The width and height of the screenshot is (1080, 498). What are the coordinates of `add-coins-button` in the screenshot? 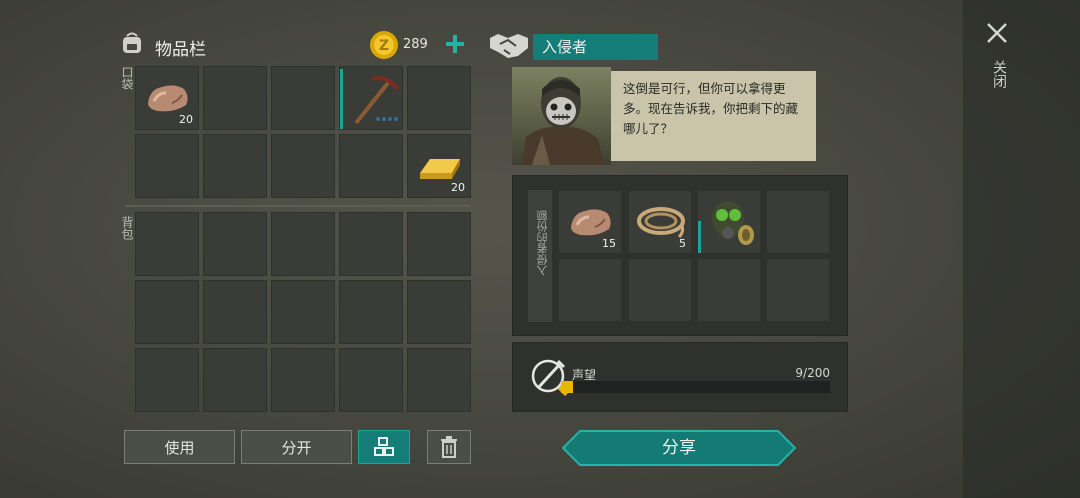 It's located at (455, 44).